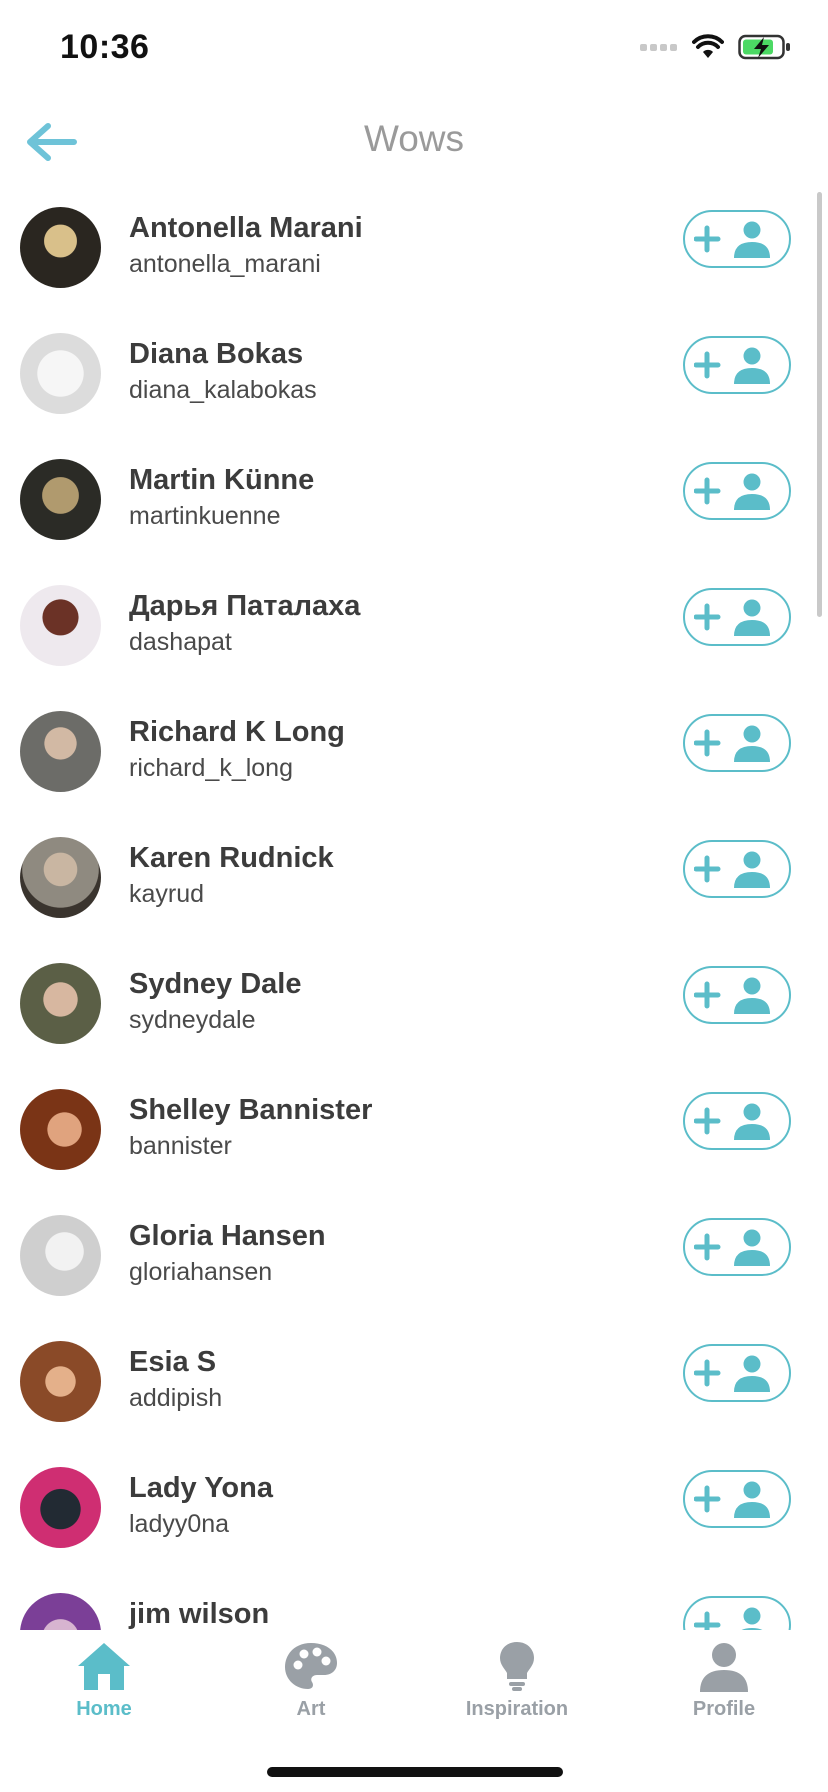 The image size is (828, 1792). I want to click on tab-art: Art, so click(311, 1690).